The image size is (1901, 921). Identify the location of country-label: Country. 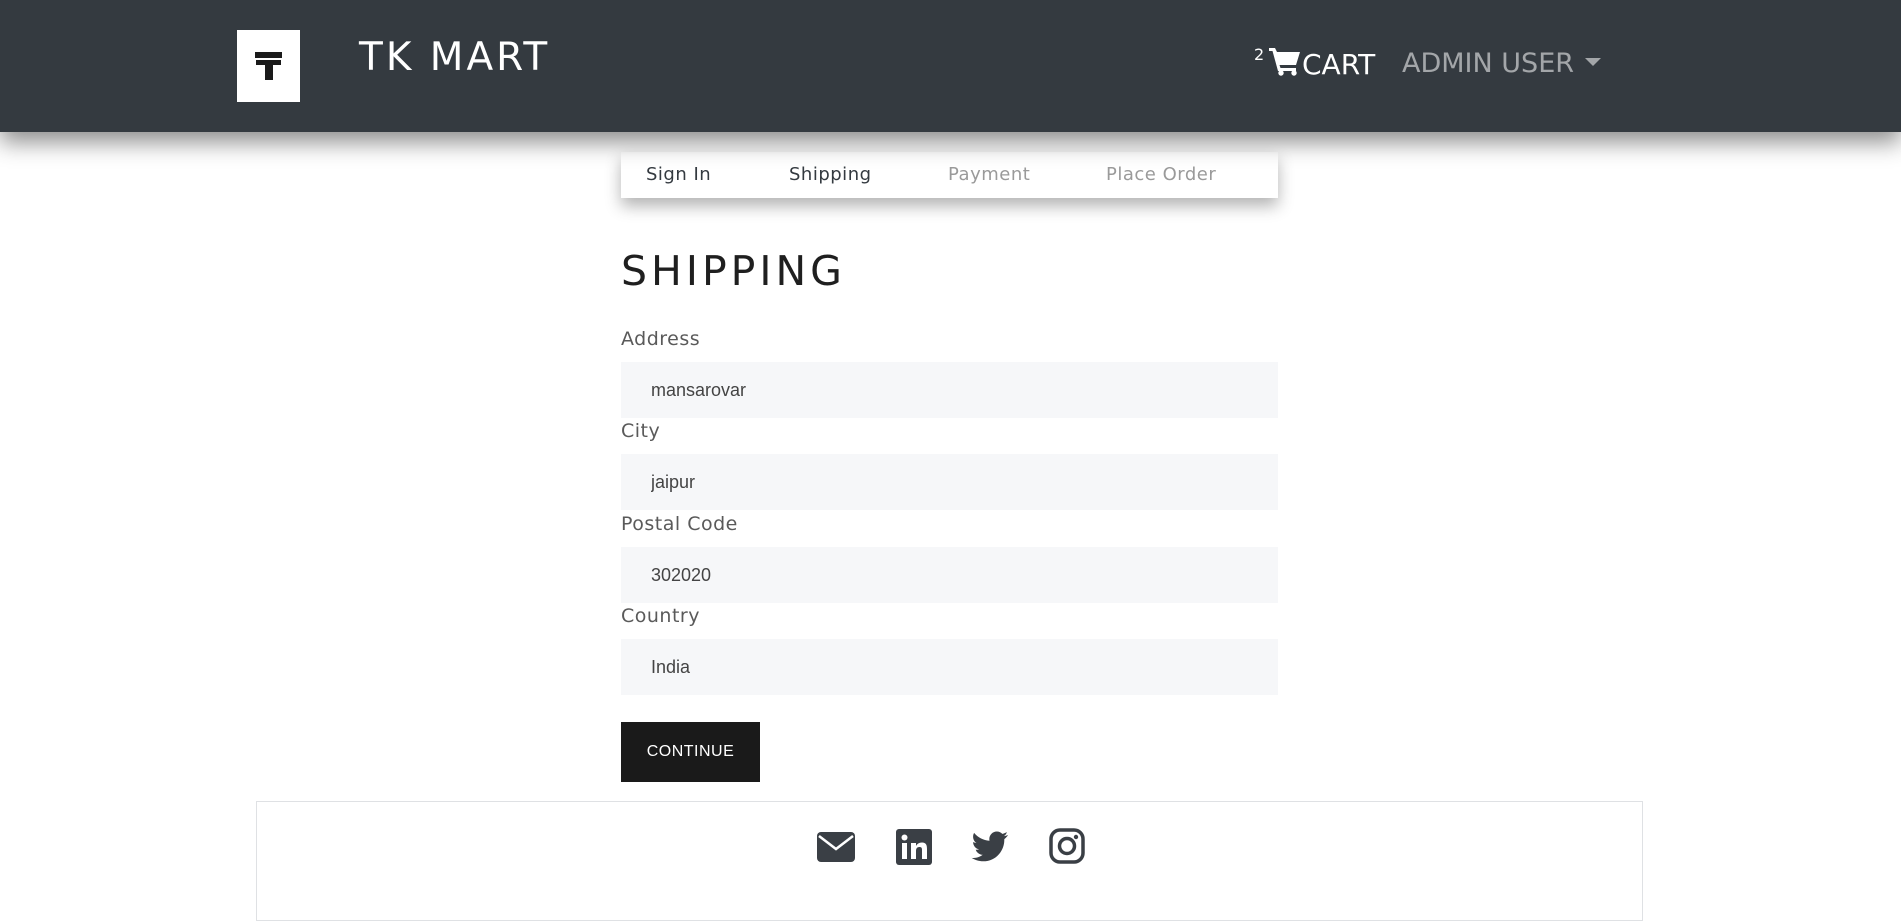
(660, 616).